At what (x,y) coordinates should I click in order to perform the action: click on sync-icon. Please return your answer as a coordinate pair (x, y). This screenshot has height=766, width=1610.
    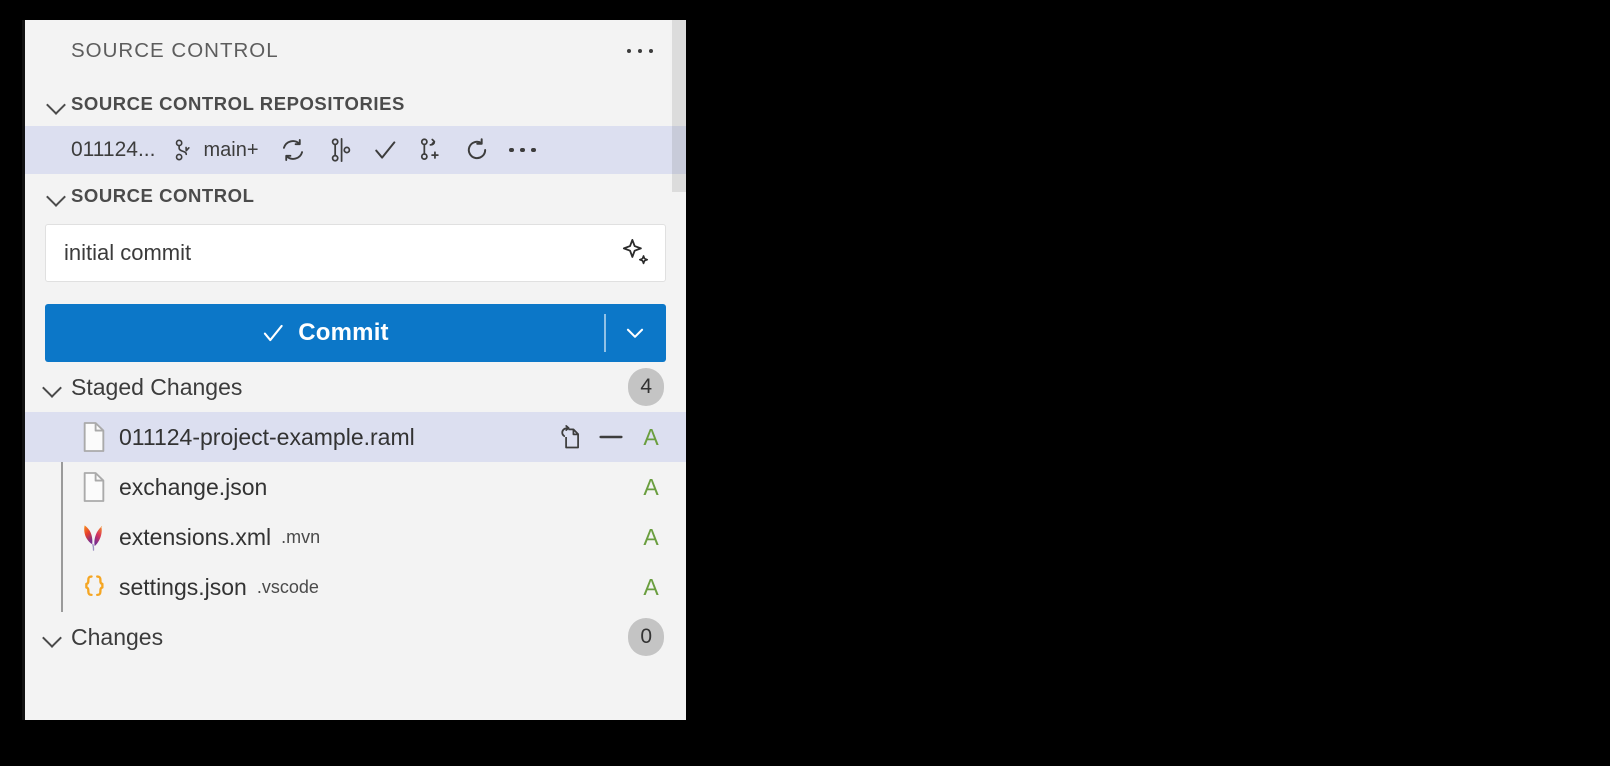
    Looking at the image, I should click on (292, 150).